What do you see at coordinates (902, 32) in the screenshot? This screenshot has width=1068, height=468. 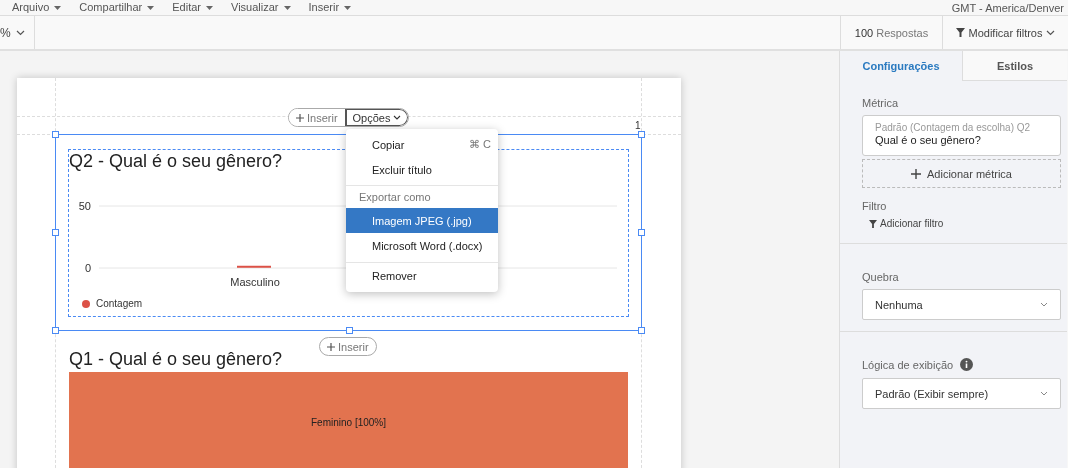 I see `responses-label: Respostas` at bounding box center [902, 32].